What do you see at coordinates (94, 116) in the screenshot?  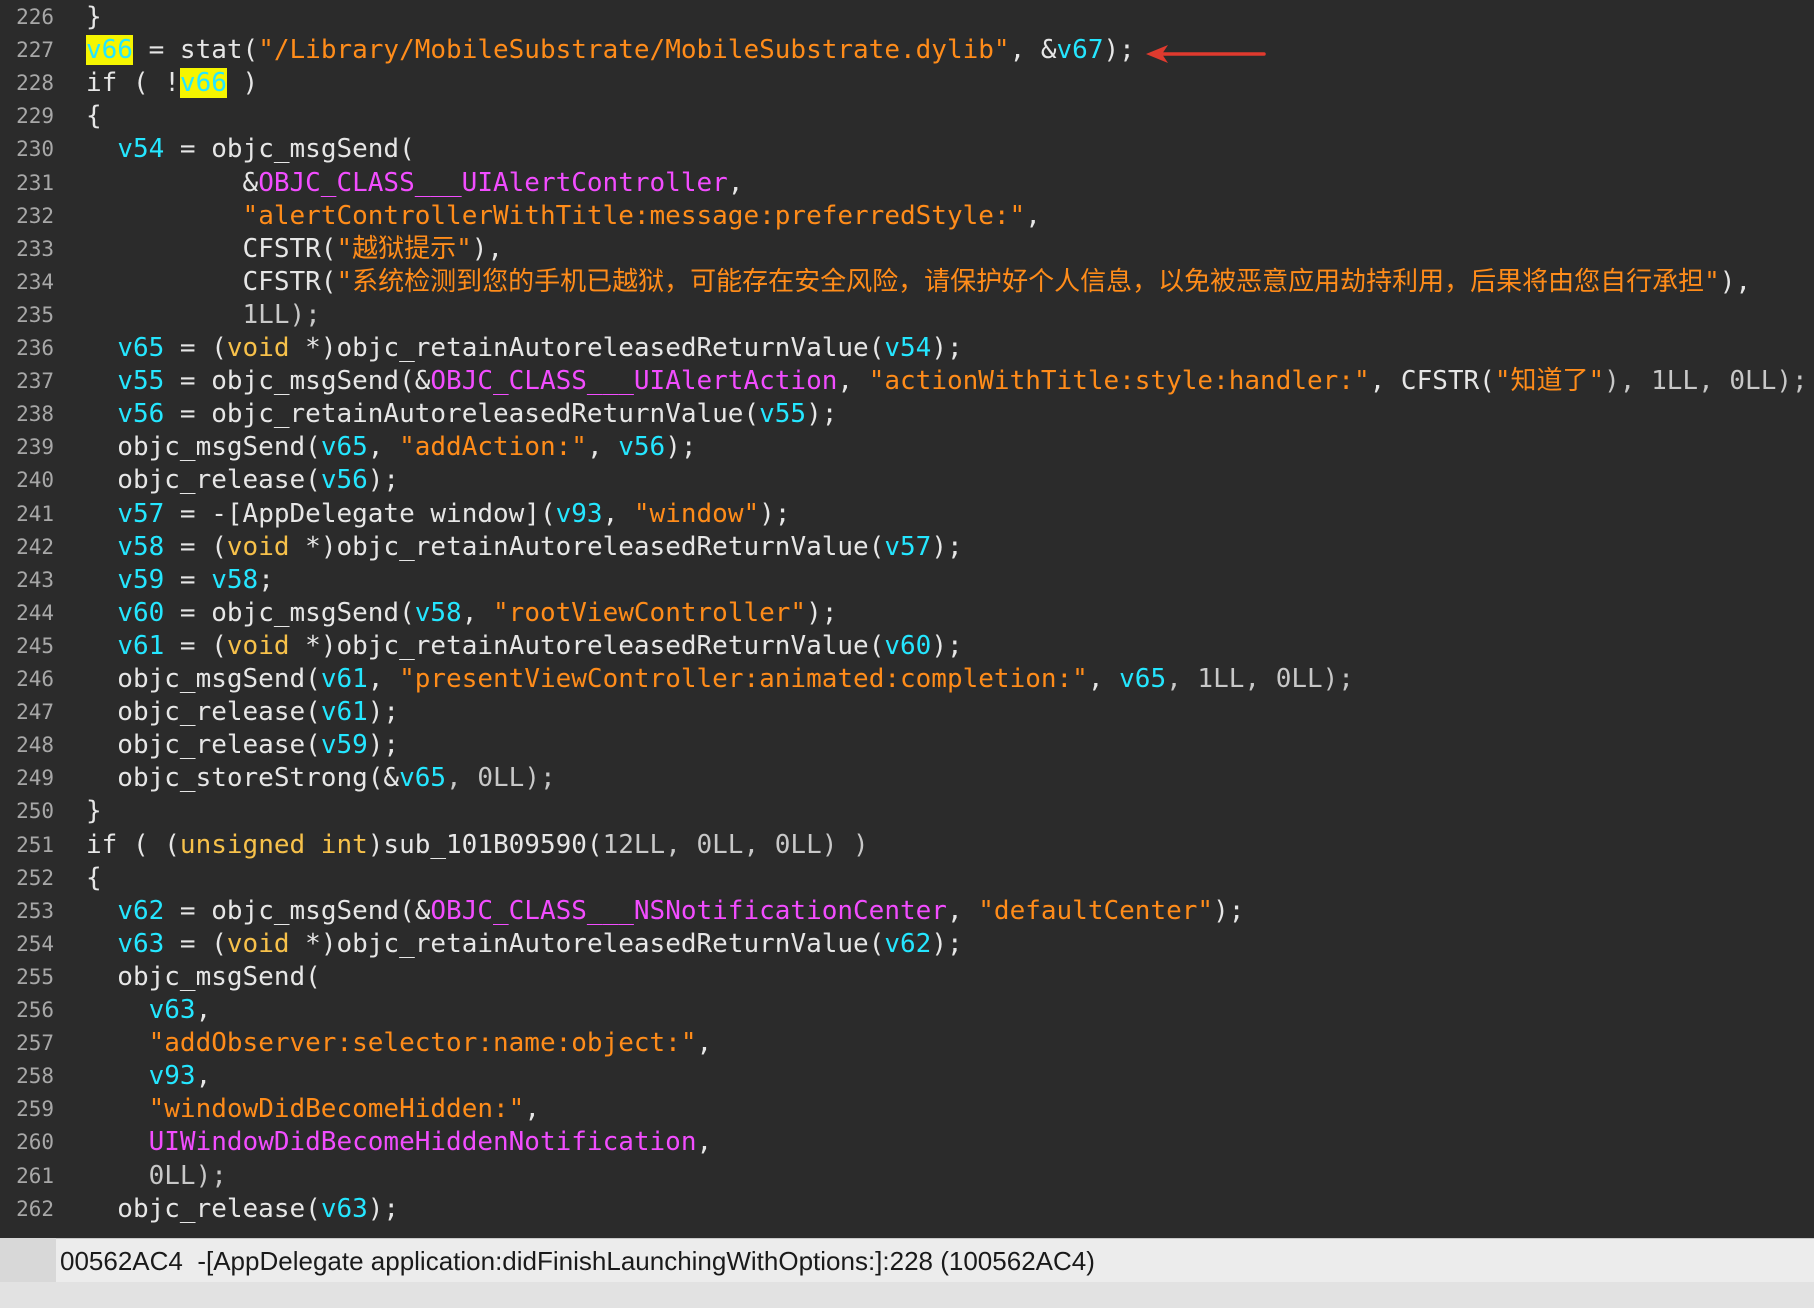 I see `code-token: {` at bounding box center [94, 116].